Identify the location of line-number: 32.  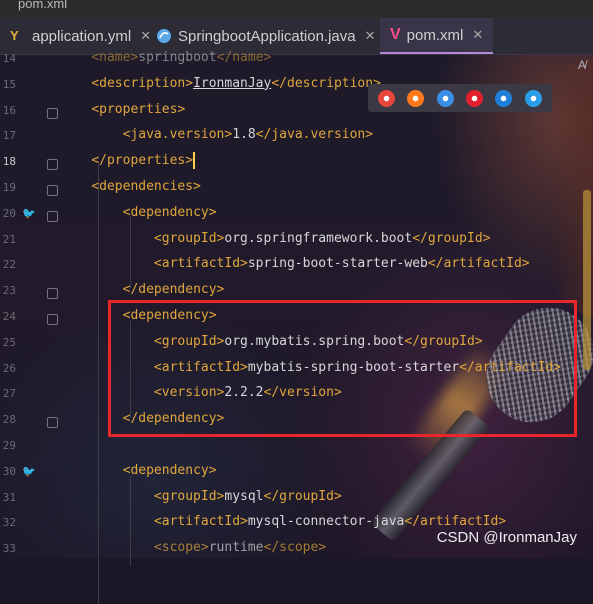
(8, 522).